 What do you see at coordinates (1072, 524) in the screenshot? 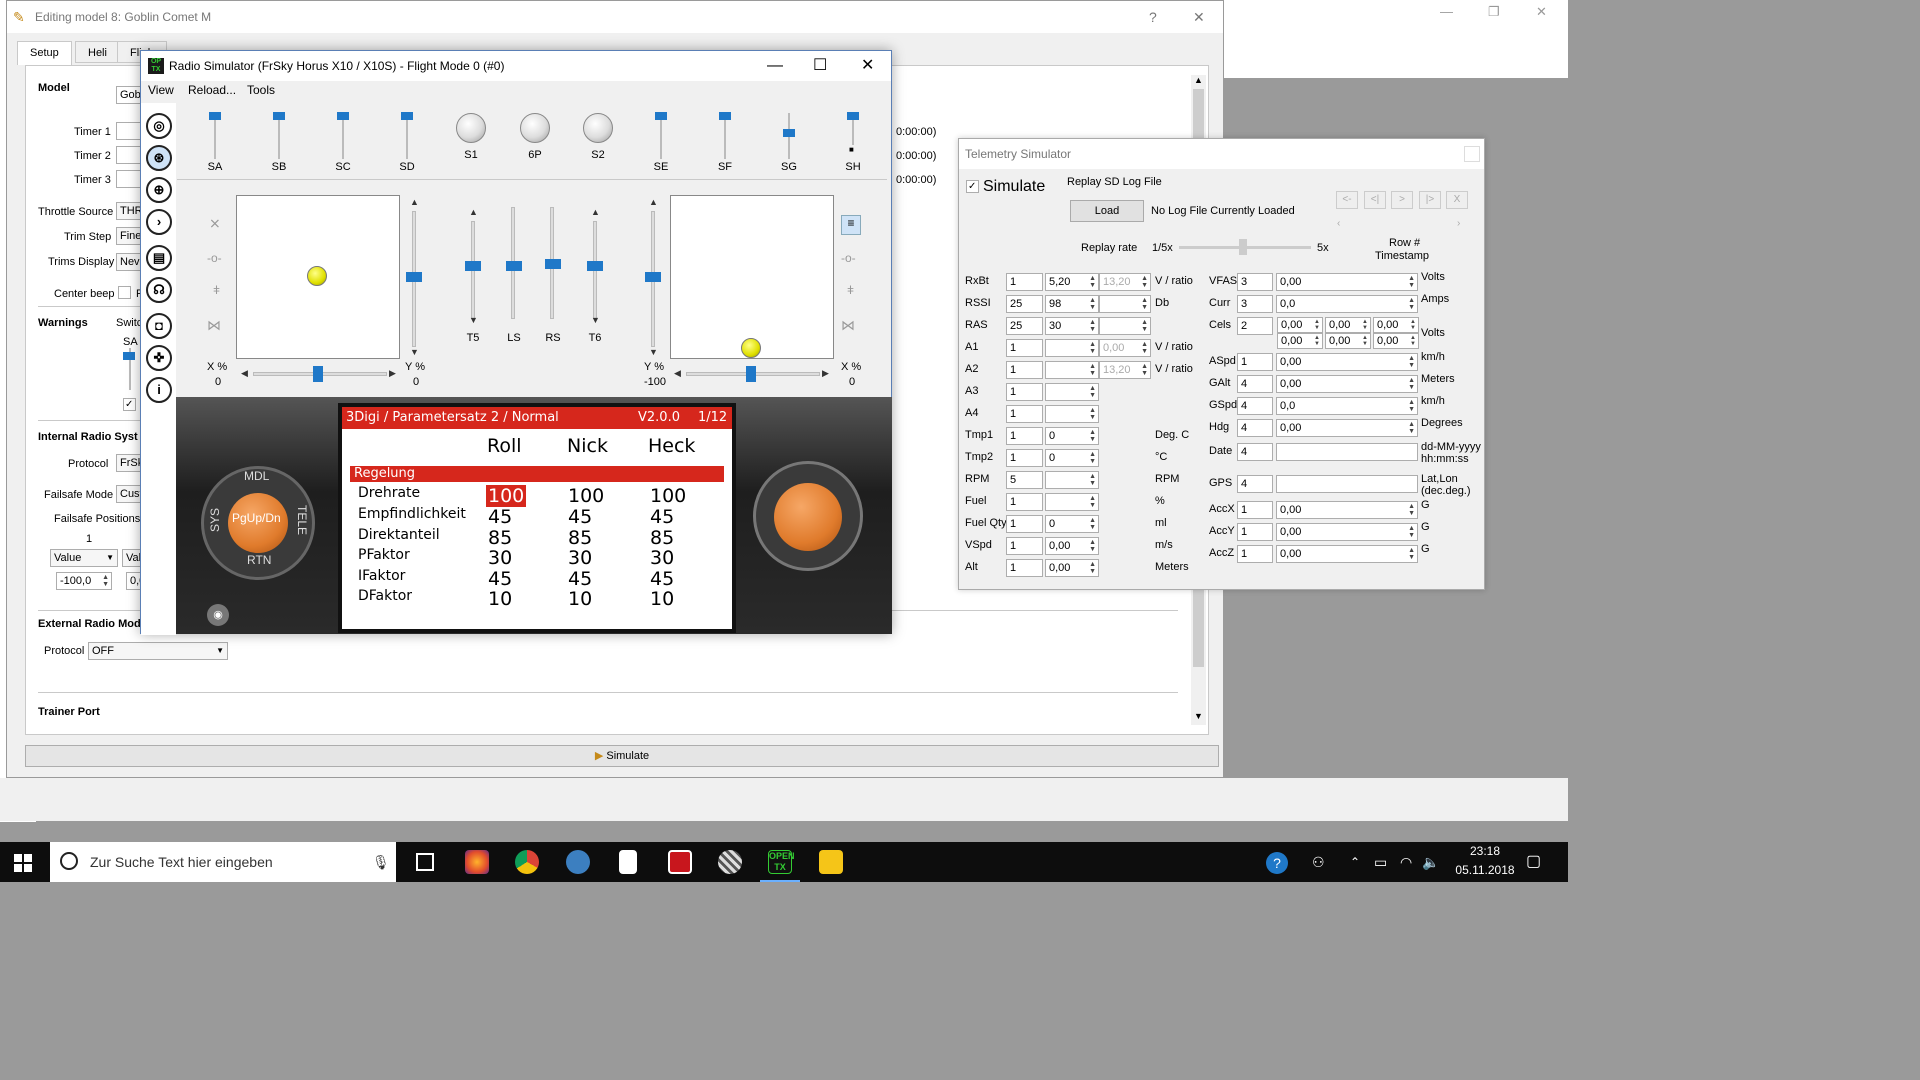
I see `sensor-value-field: 0 ▲ ▼` at bounding box center [1072, 524].